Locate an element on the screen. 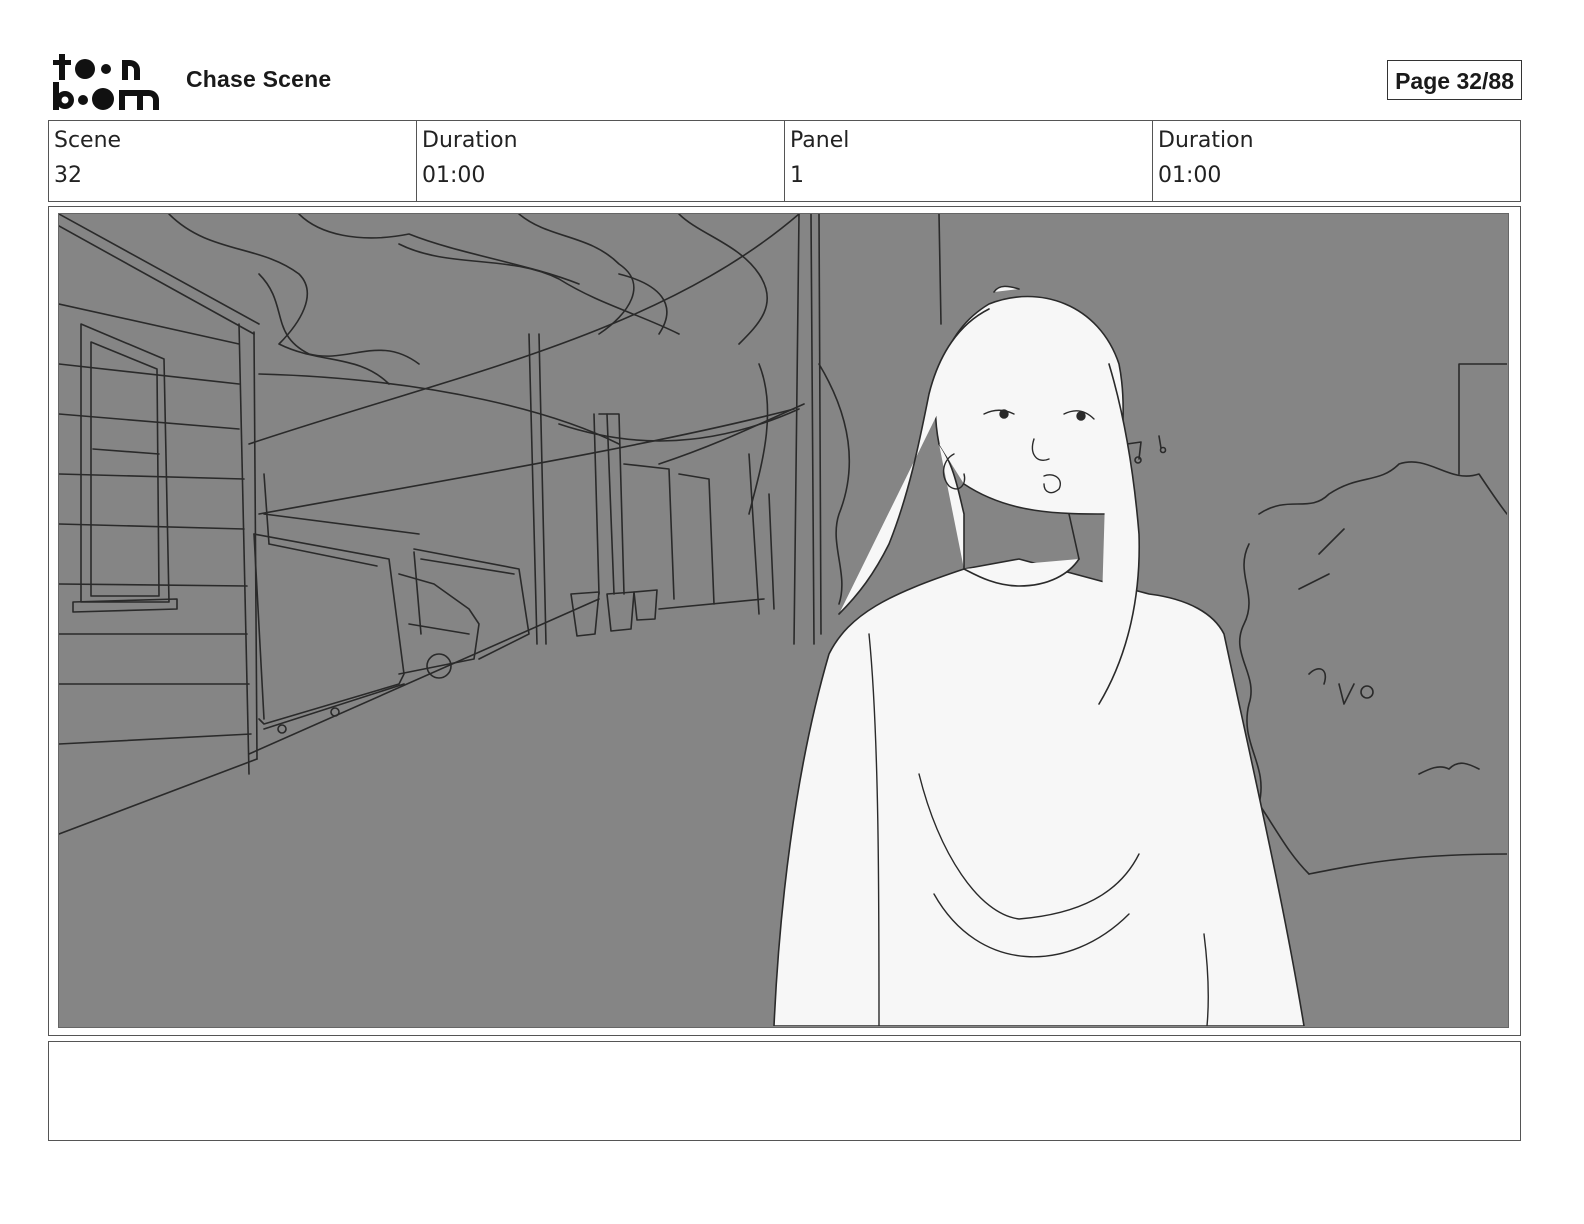 This screenshot has height=1224, width=1584. panel-cell: Panel 1 is located at coordinates (969, 161).